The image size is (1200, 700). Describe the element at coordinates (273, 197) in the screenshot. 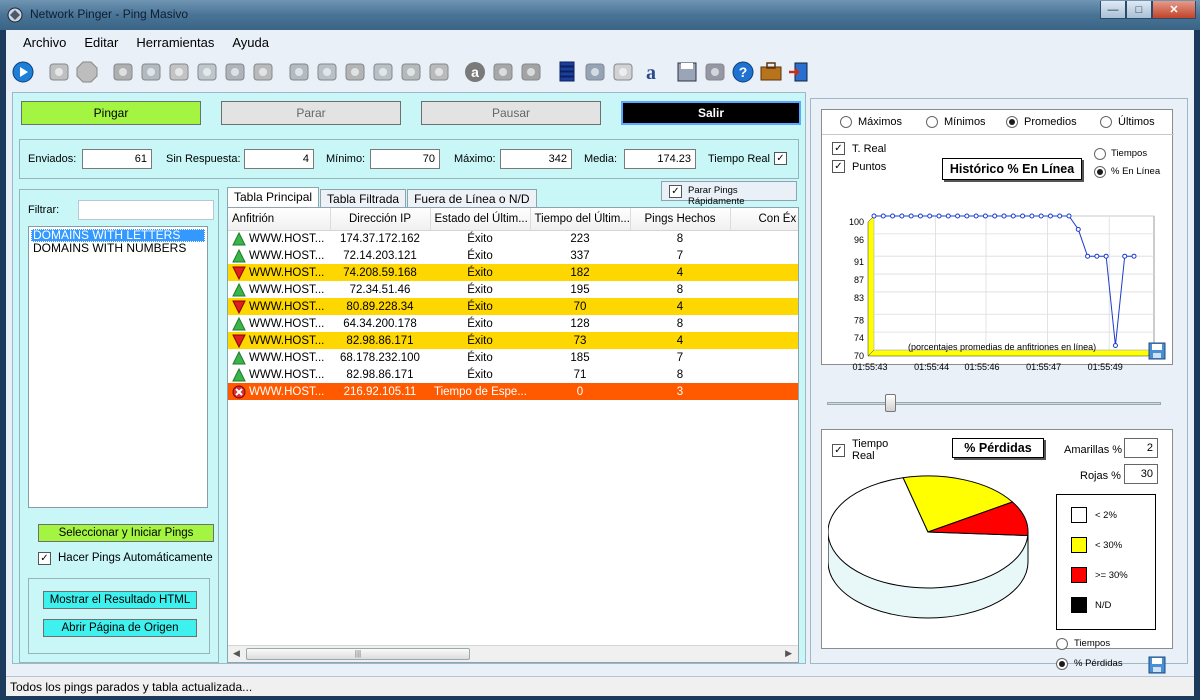

I see `tab-main-table: Tabla Principal` at that location.